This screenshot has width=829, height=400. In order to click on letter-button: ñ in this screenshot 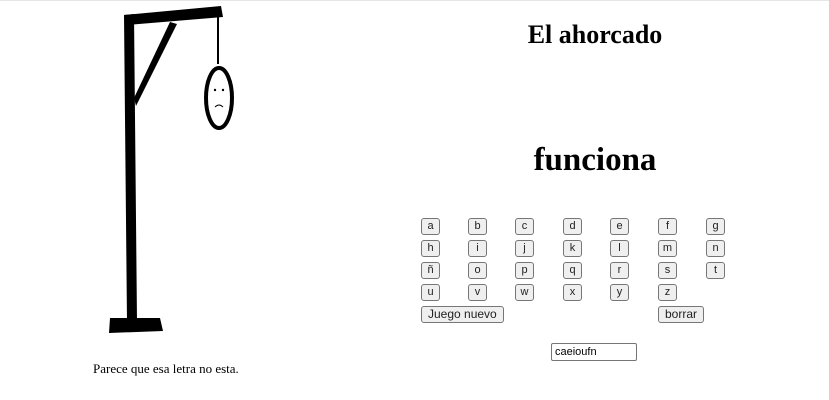, I will do `click(430, 270)`.